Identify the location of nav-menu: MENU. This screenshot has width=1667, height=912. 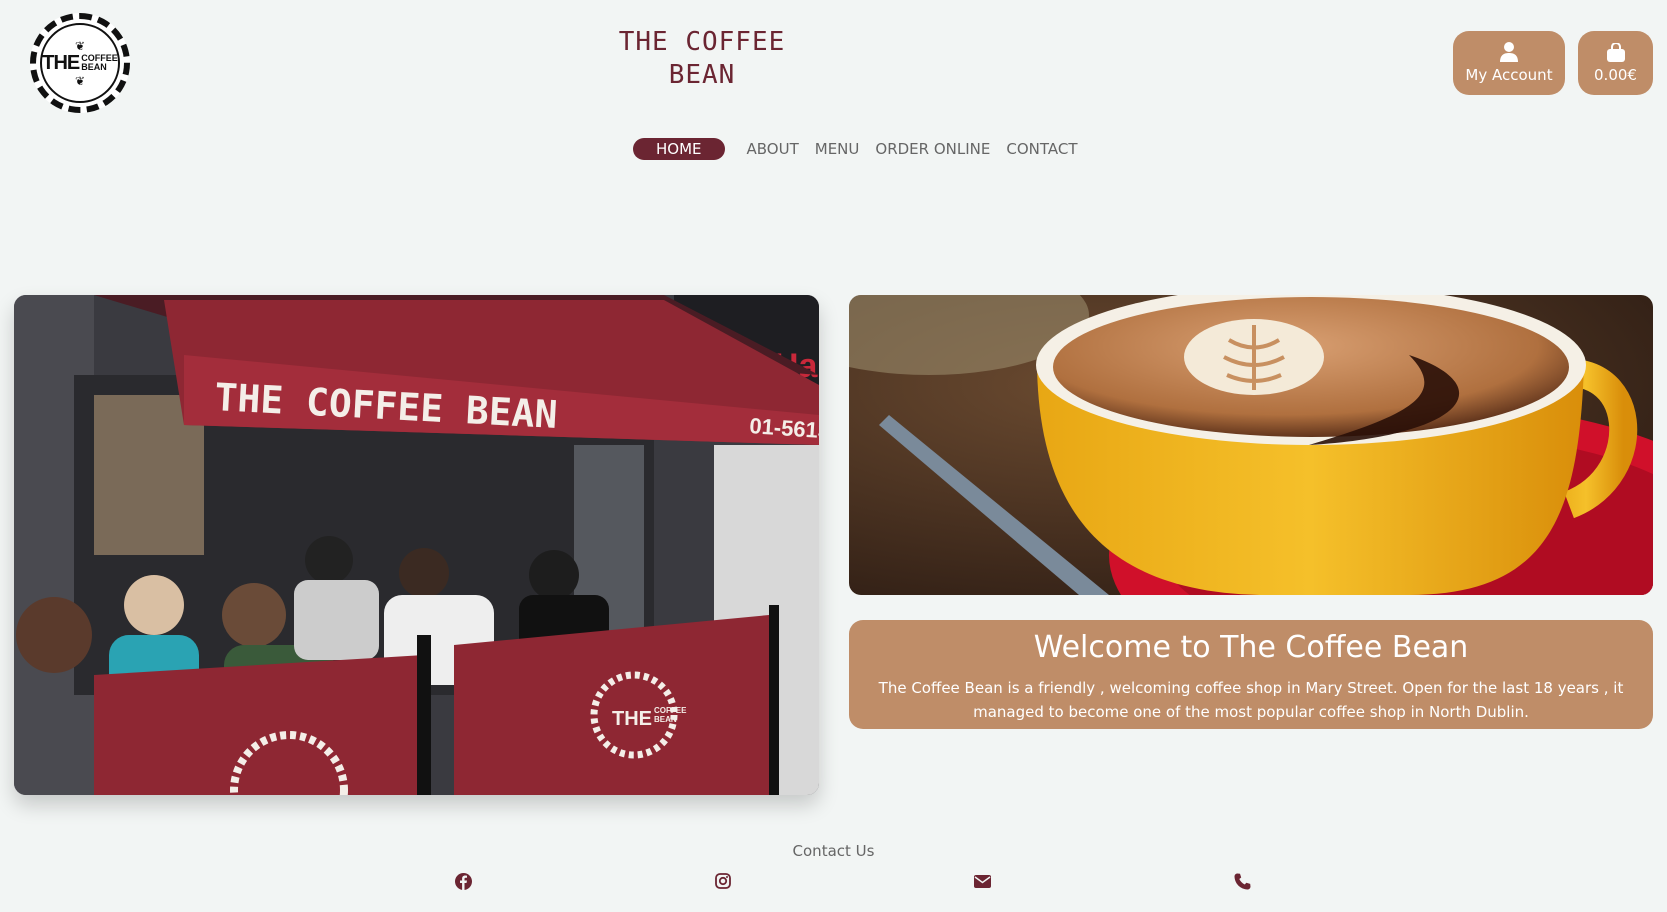
(837, 149).